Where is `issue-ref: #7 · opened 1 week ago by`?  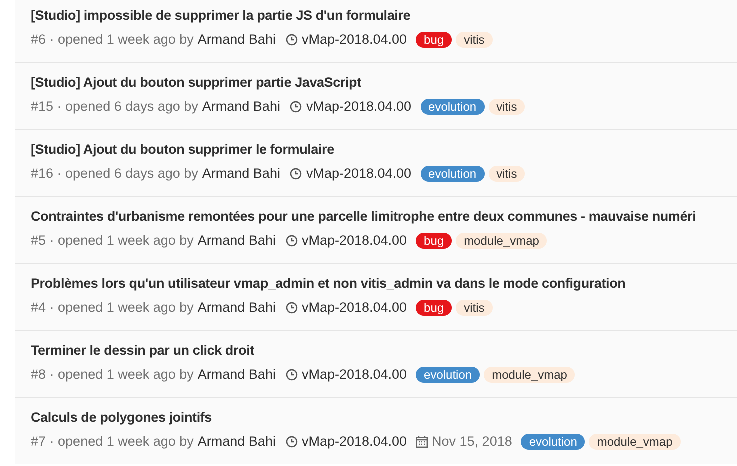 issue-ref: #7 · opened 1 week ago by is located at coordinates (112, 442).